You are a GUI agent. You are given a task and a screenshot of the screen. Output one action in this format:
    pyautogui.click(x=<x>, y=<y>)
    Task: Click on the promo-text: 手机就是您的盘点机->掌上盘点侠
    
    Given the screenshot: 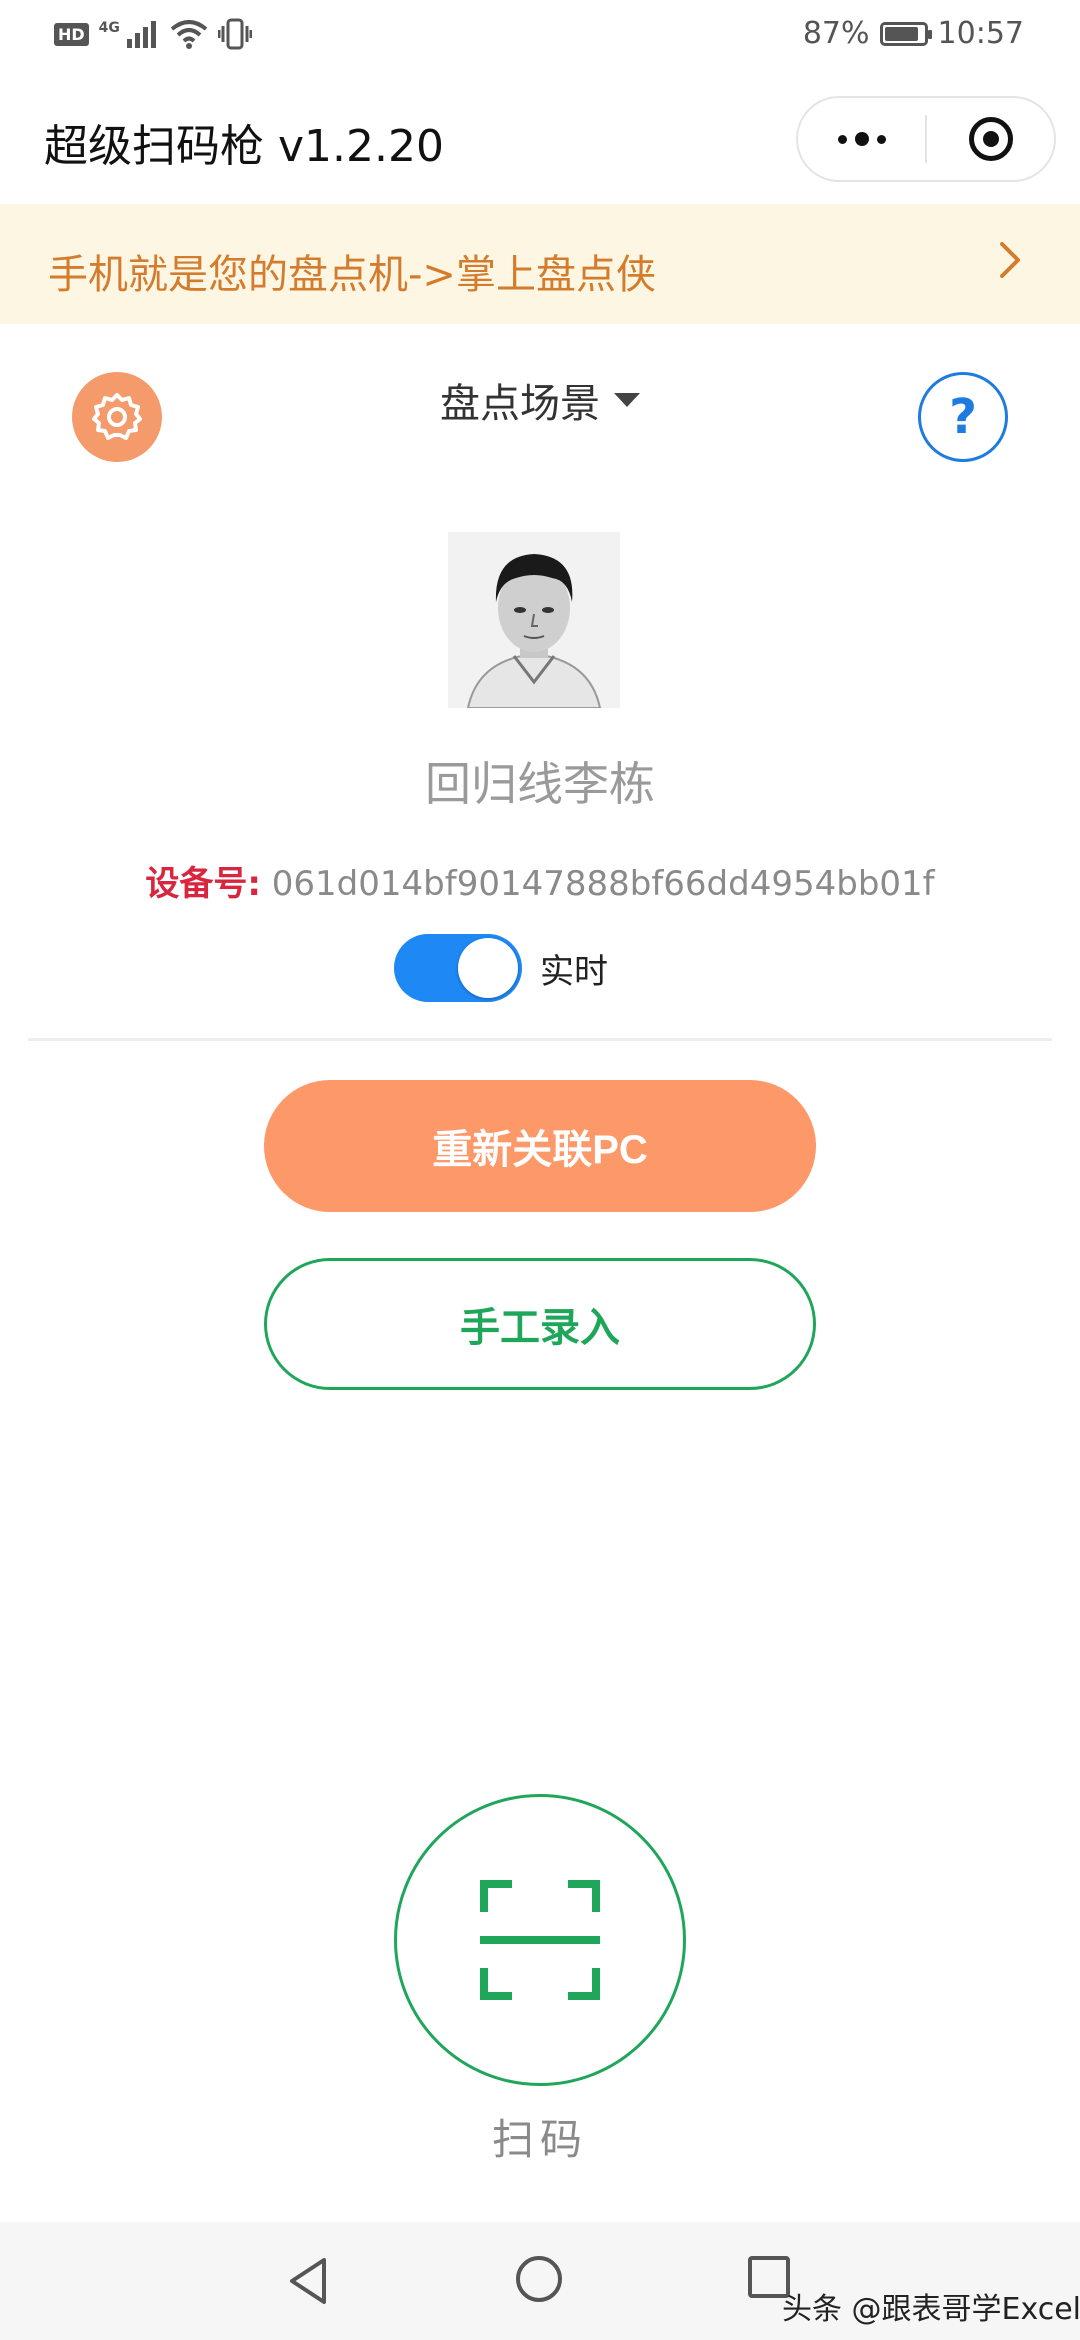 What is the action you would take?
    pyautogui.click(x=352, y=275)
    